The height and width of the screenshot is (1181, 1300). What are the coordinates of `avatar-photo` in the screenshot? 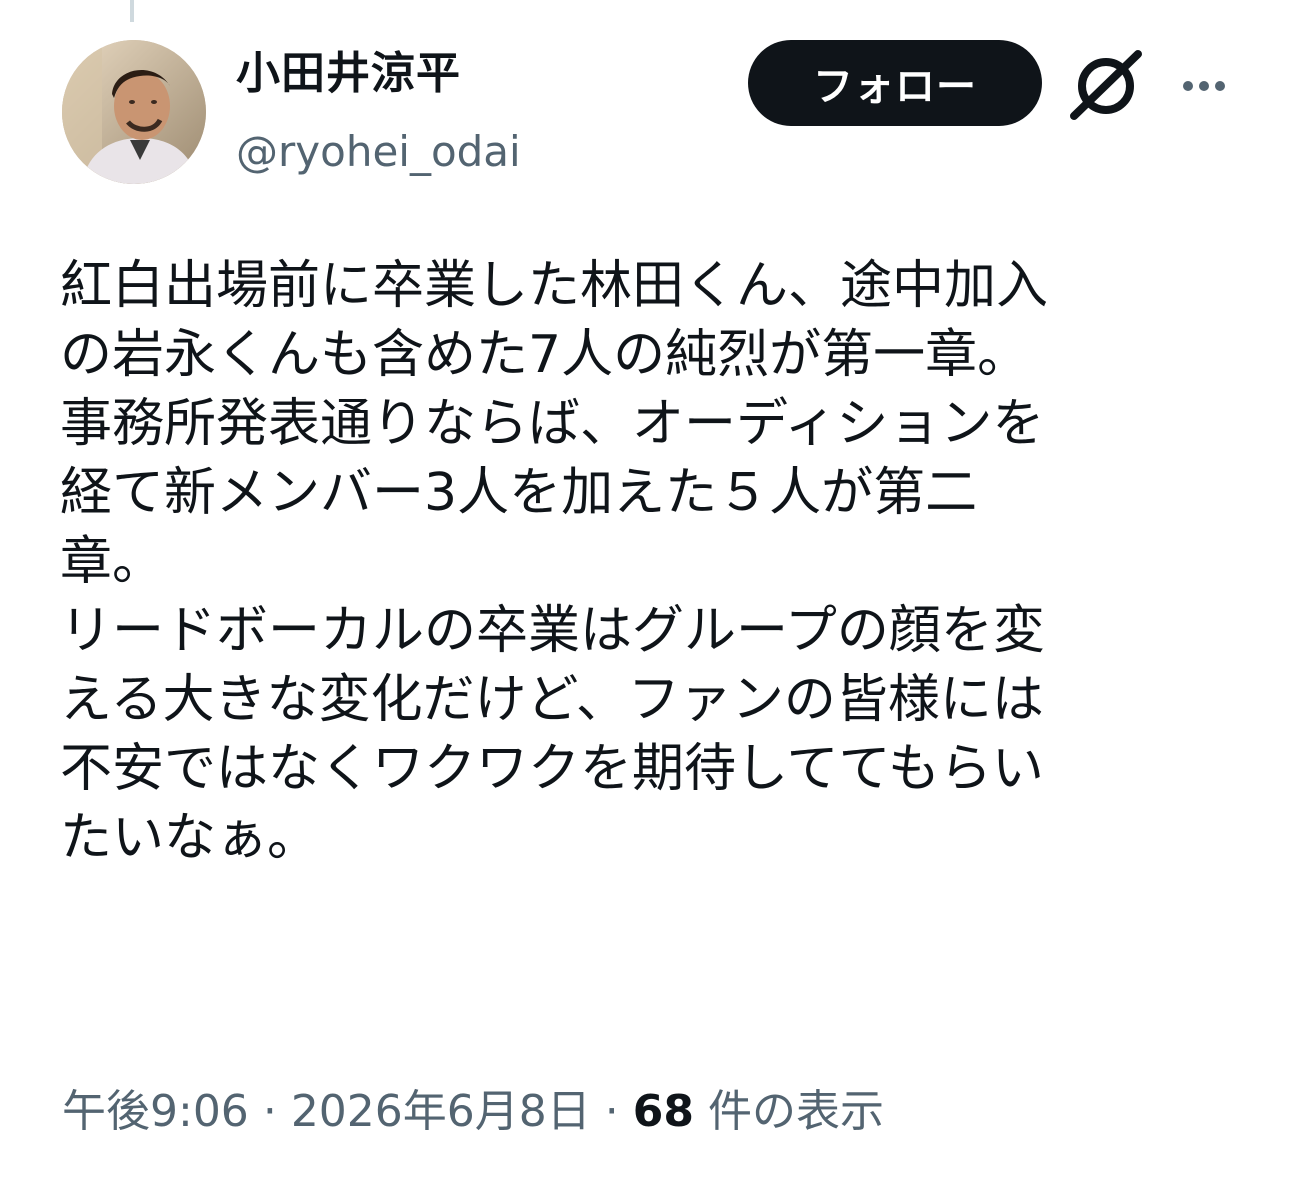 It's located at (134, 112).